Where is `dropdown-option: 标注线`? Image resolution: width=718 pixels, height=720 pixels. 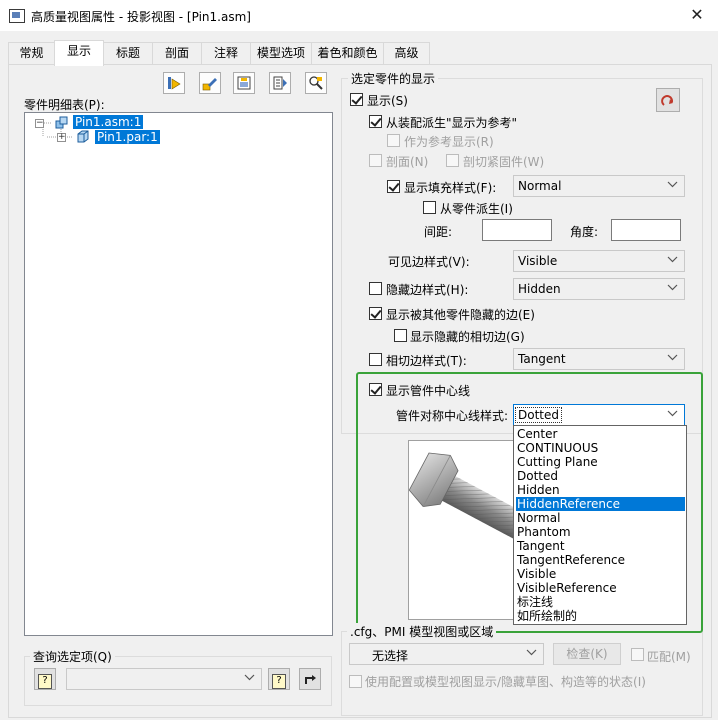
dropdown-option: 标注线 is located at coordinates (600, 602).